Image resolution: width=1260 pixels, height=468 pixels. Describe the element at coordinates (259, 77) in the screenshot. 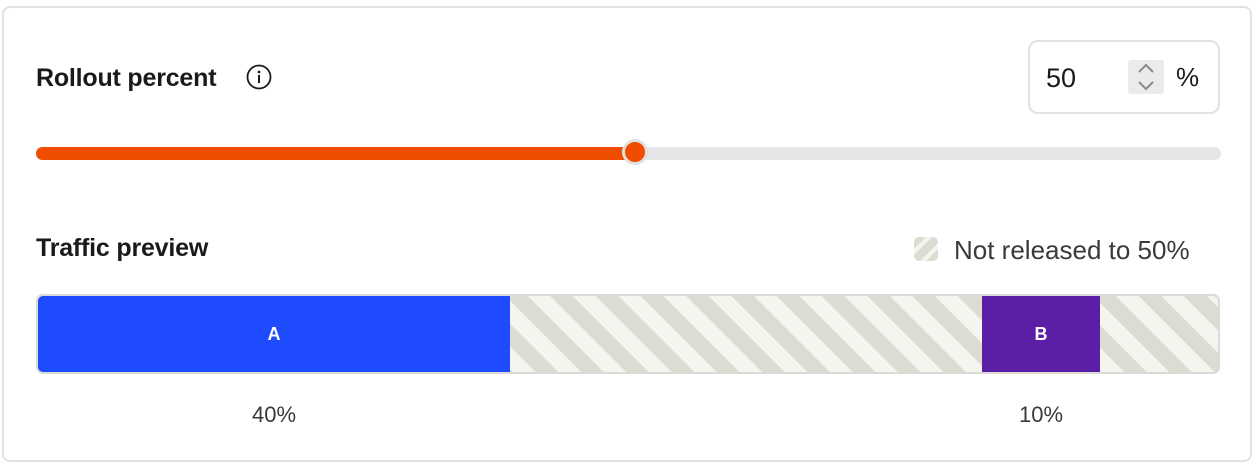

I see `info-icon` at that location.